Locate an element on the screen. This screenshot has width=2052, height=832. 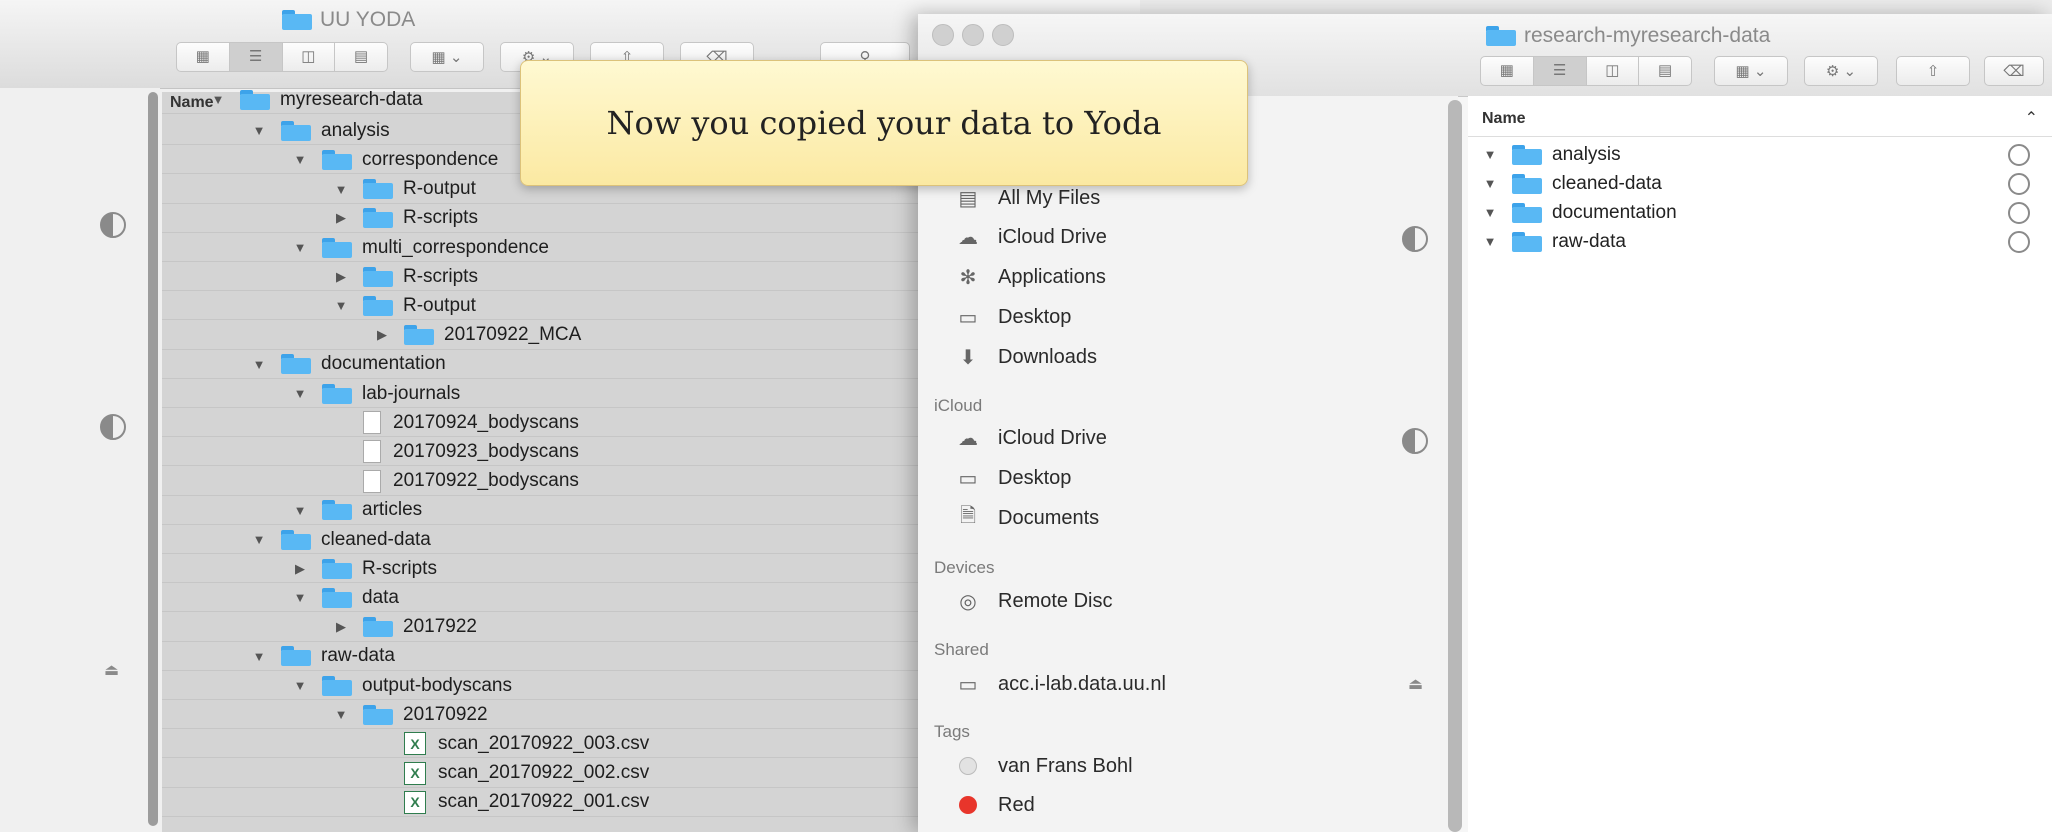
folder-row: ▶ 20170922_MCA is located at coordinates (542, 336).